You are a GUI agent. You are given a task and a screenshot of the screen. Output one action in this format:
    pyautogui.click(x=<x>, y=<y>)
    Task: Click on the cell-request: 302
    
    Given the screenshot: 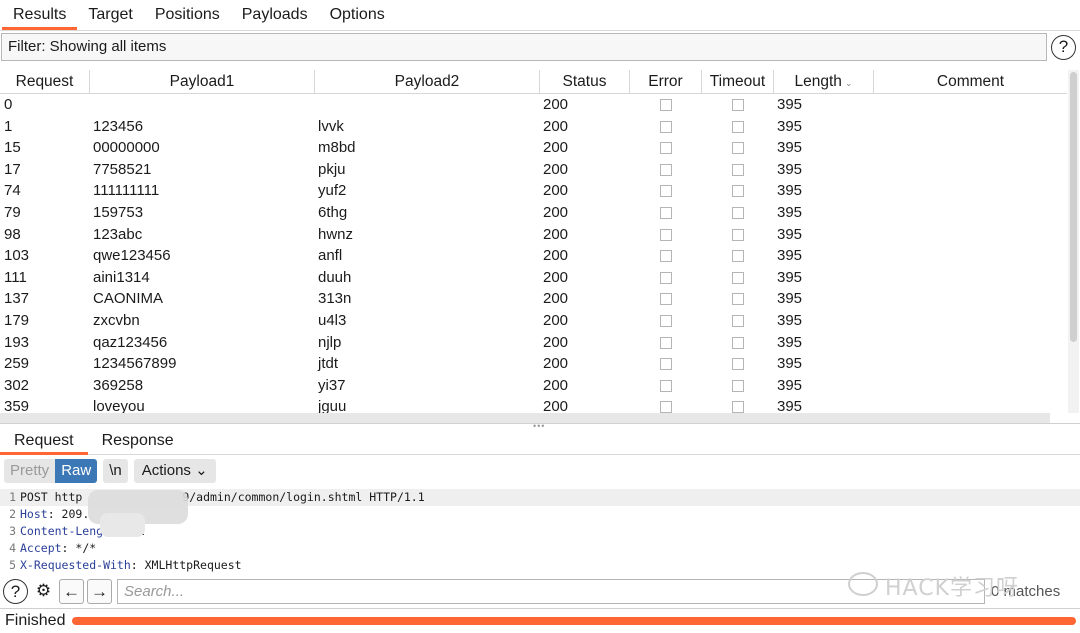 What is the action you would take?
    pyautogui.click(x=17, y=385)
    